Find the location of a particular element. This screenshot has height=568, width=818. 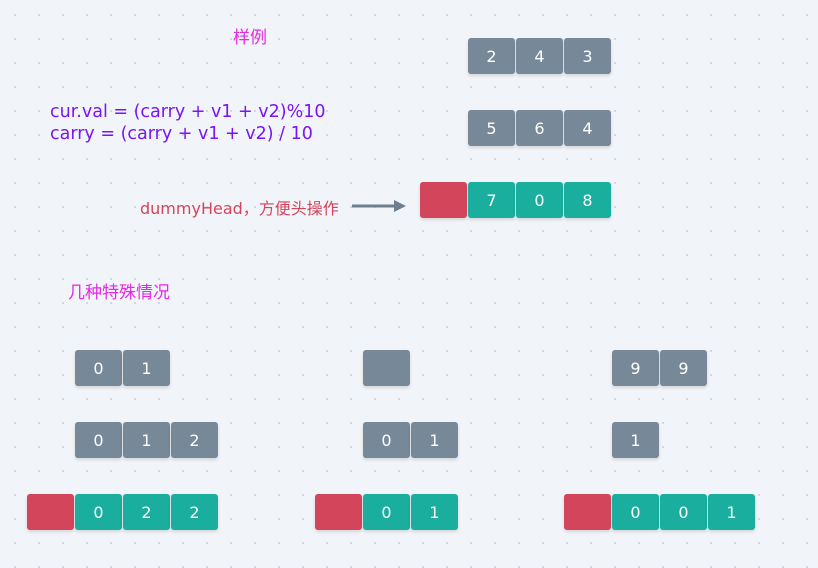

arrow-right-icon is located at coordinates (379, 206).